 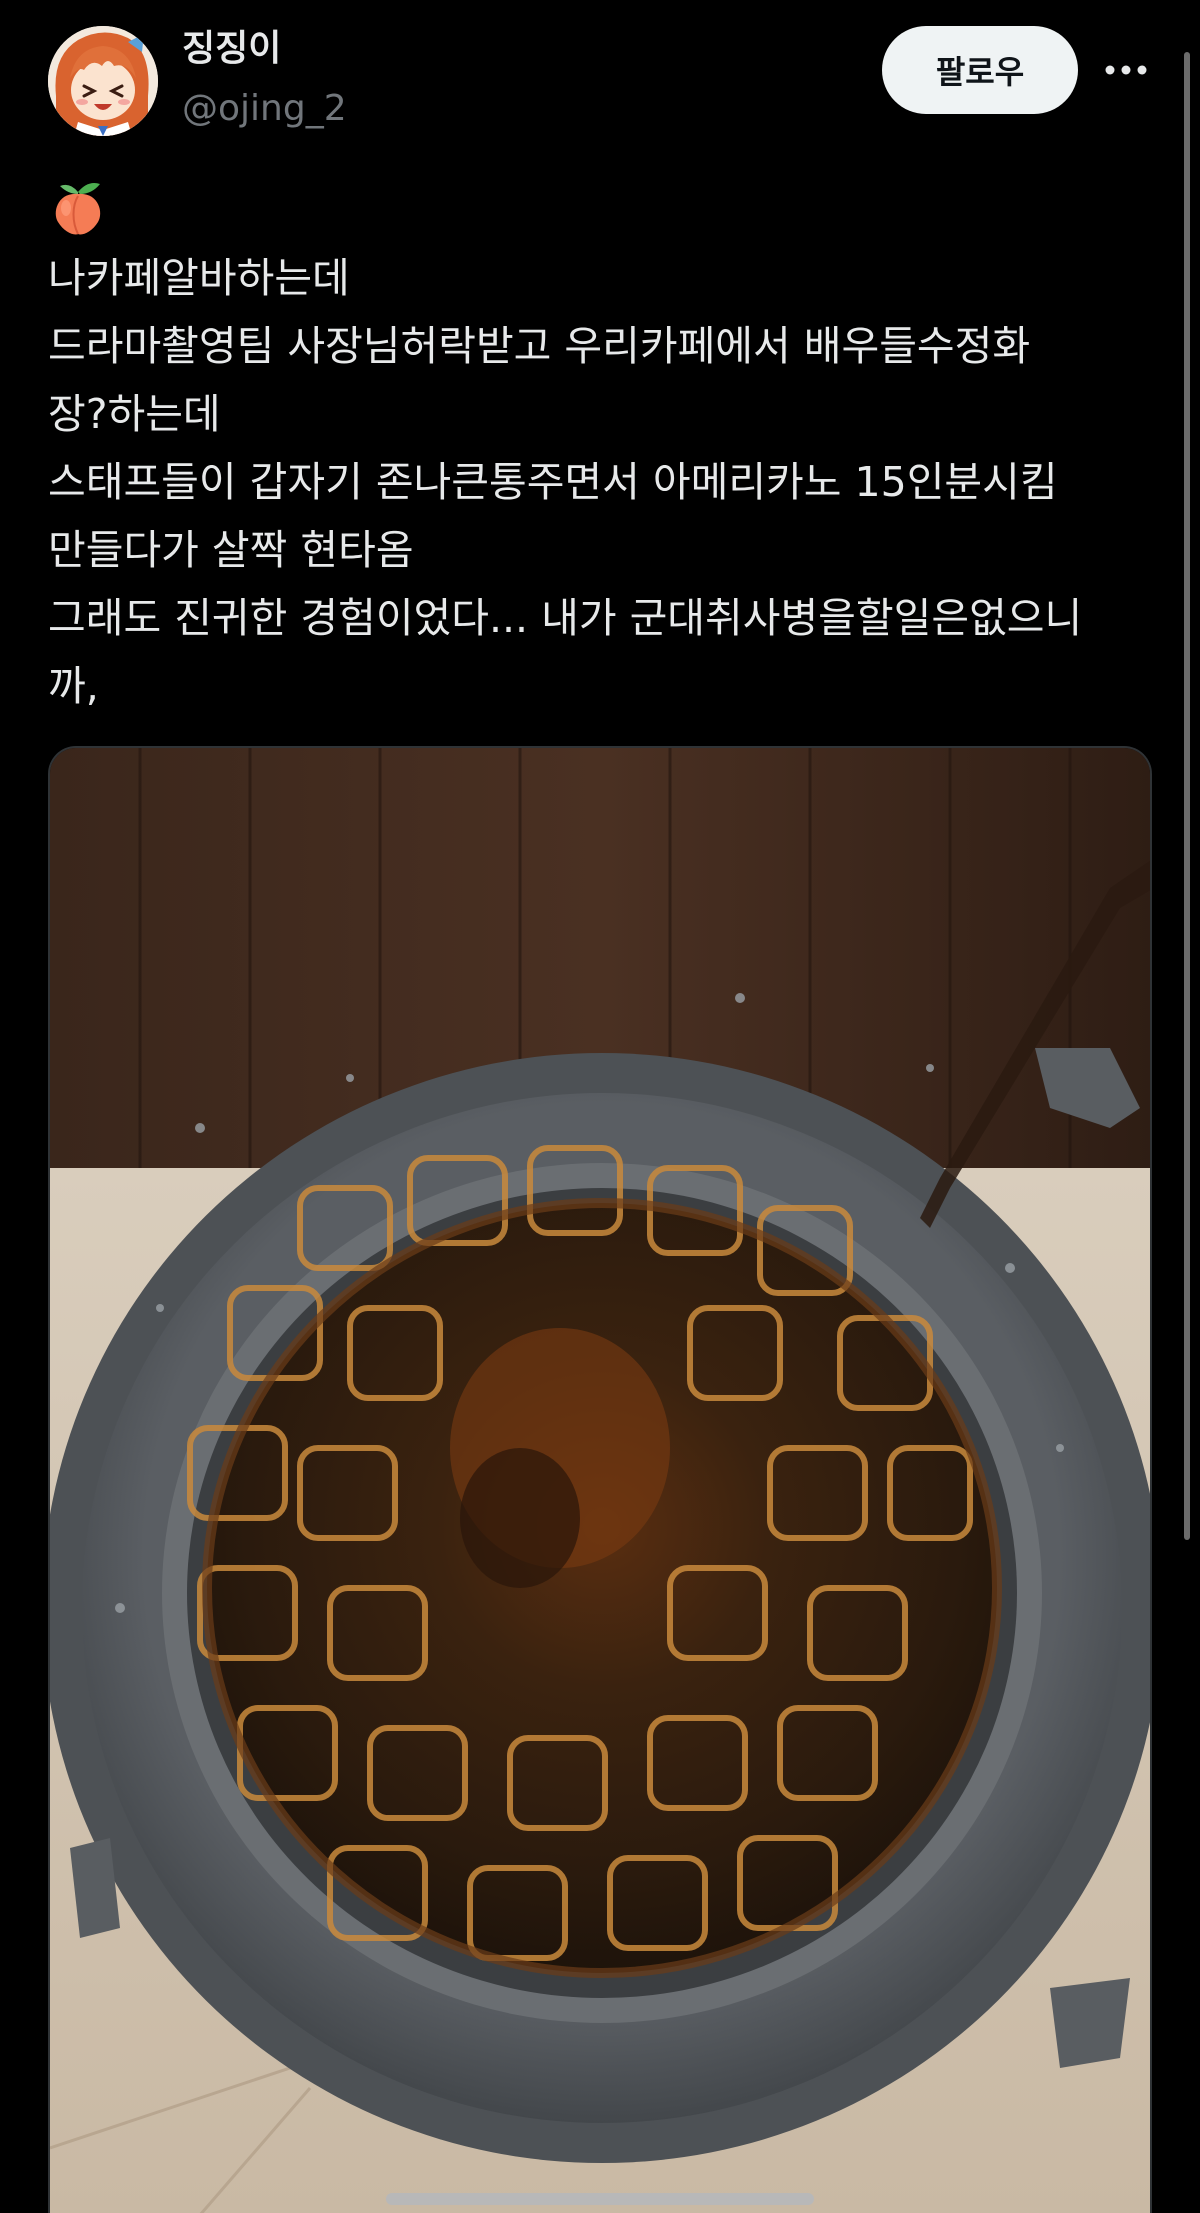 I want to click on peach-icon, so click(x=78, y=209).